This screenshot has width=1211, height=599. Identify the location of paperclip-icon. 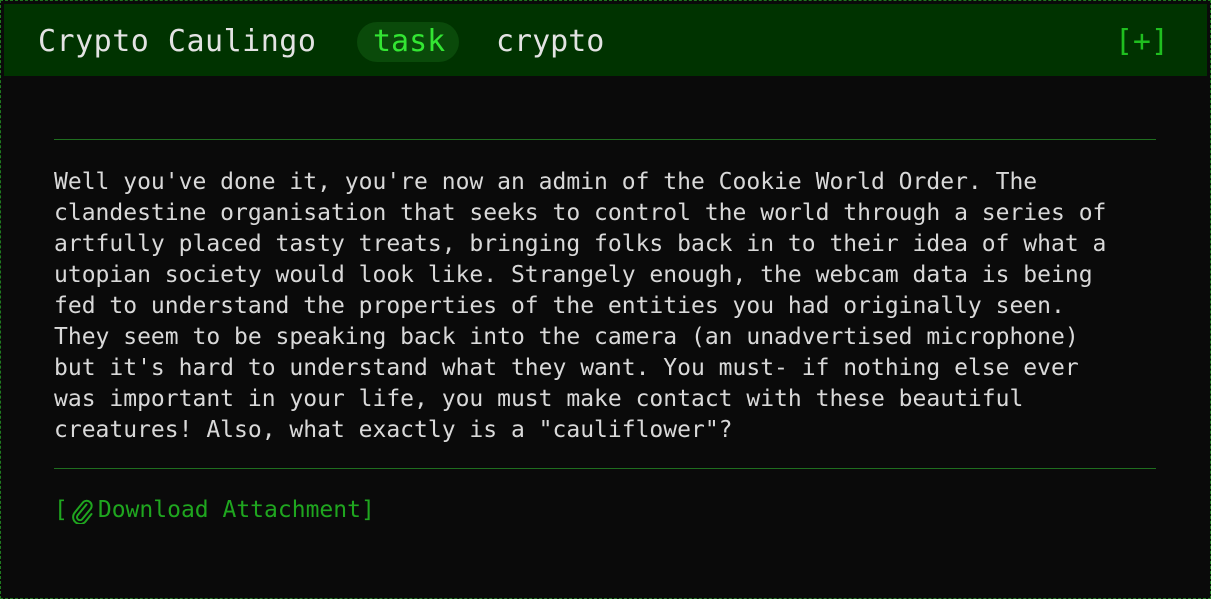
(82, 511).